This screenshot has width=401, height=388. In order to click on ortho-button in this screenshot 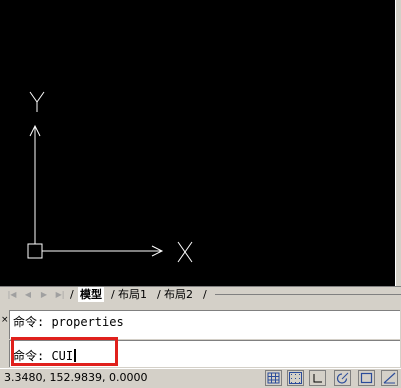, I will do `click(317, 378)`.